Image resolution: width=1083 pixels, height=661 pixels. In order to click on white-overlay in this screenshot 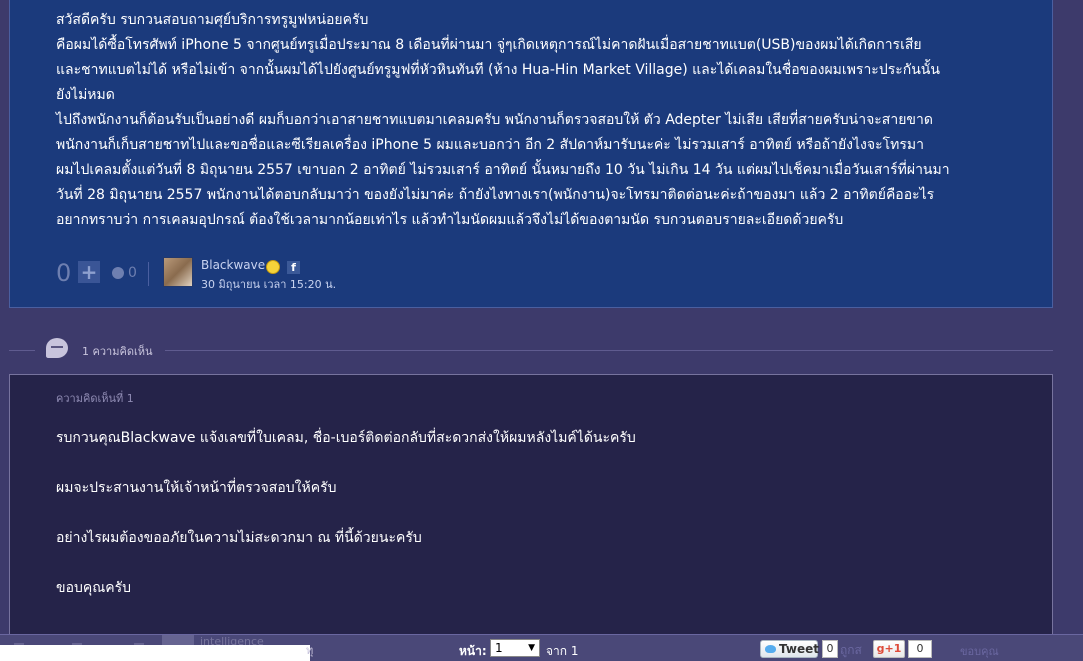, I will do `click(155, 653)`.